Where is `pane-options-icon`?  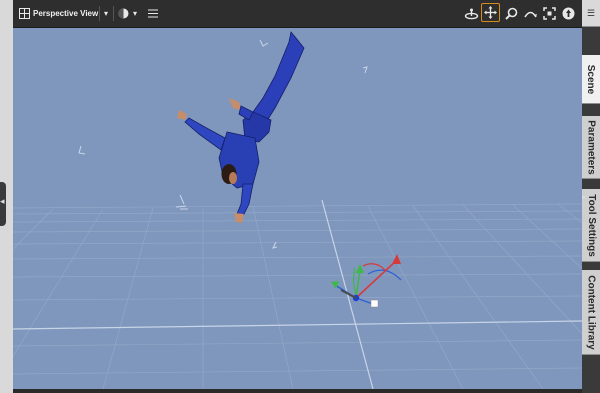 pane-options-icon is located at coordinates (153, 13).